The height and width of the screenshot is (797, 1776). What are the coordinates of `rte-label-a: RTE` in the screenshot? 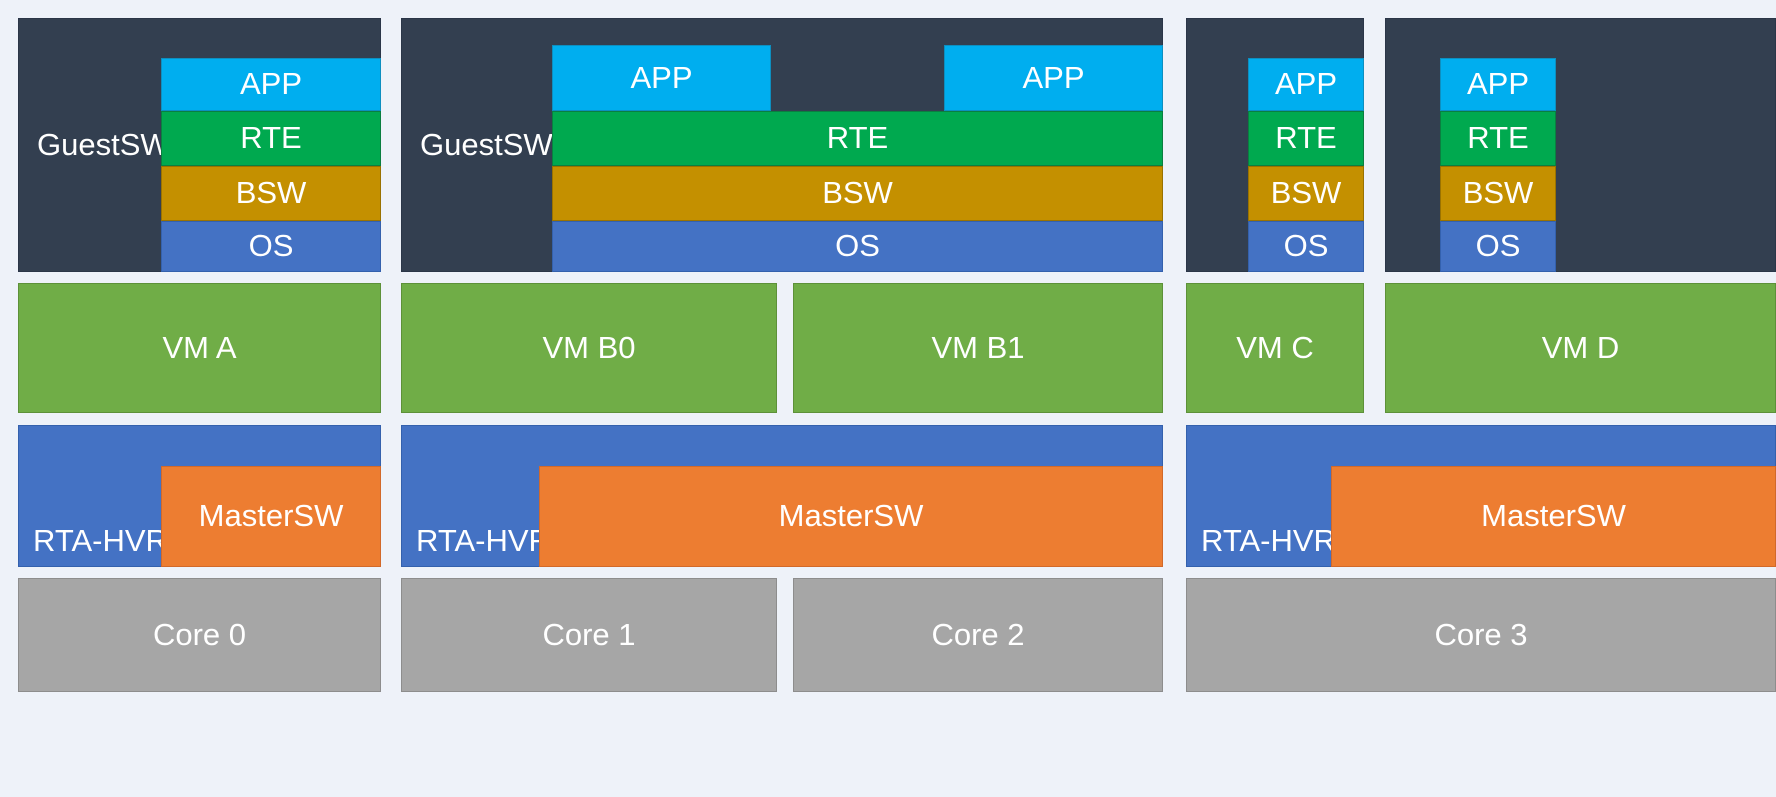 It's located at (271, 138).